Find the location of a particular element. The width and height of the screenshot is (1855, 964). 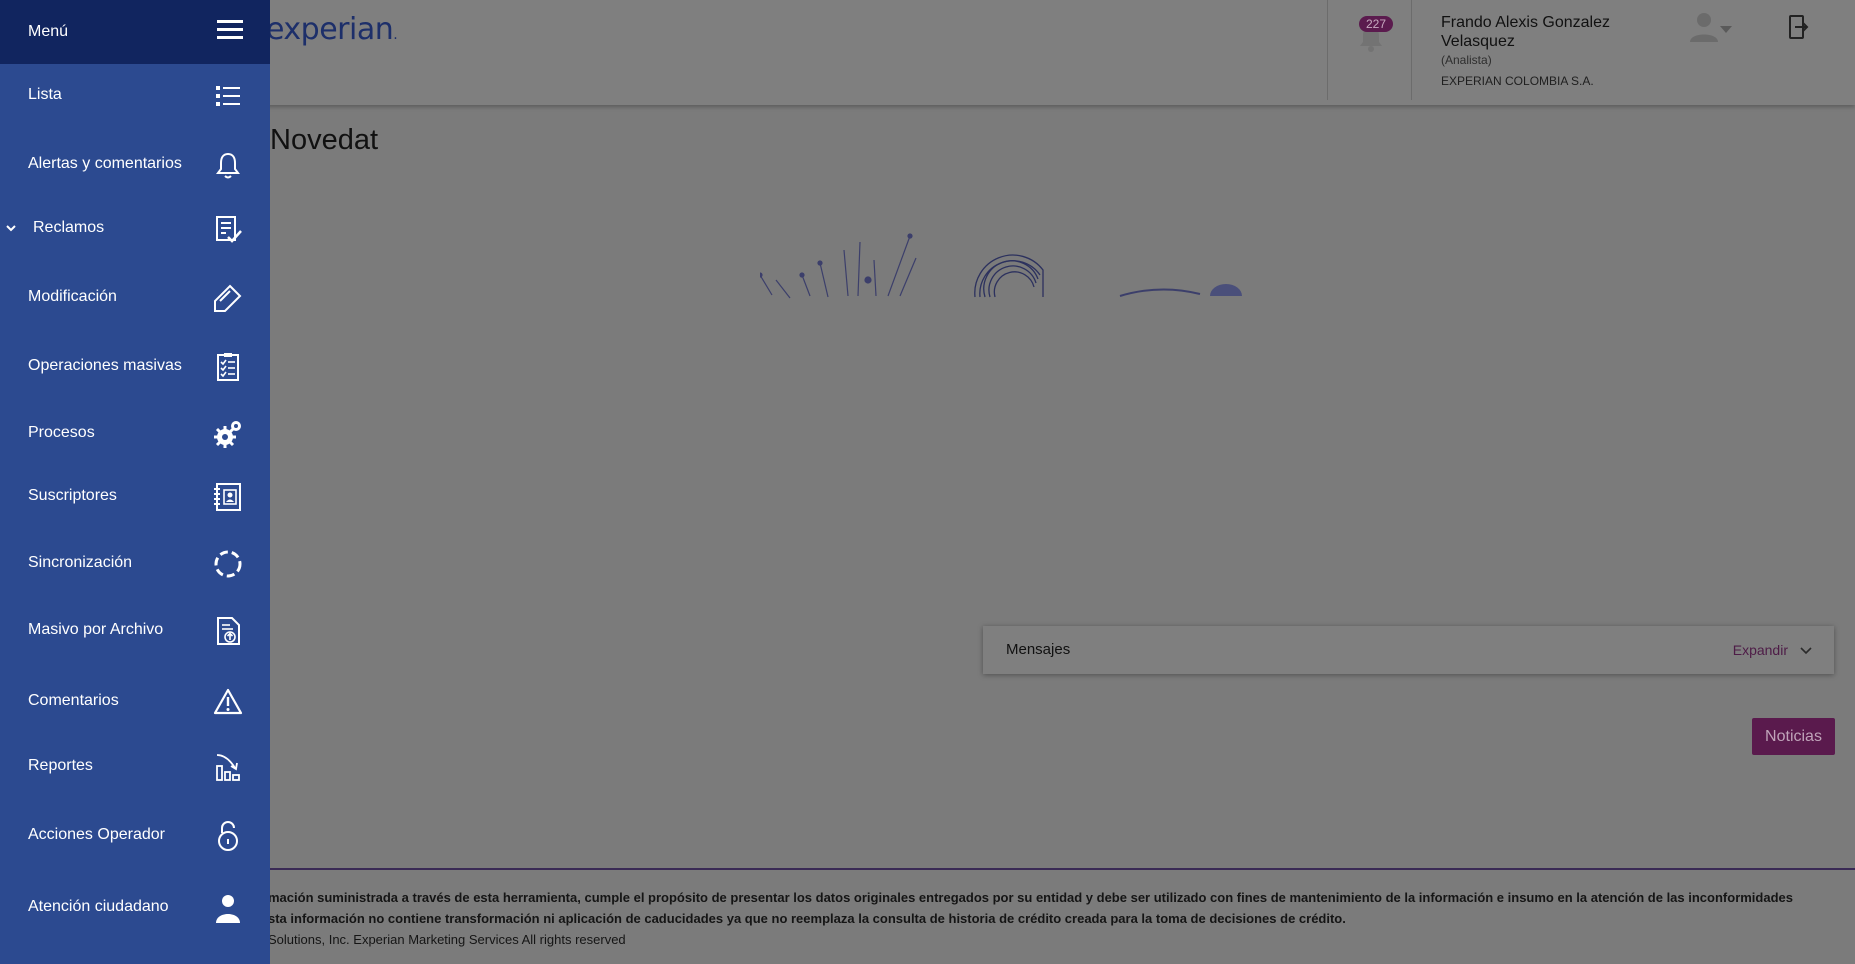

sidebar-item-label: Atención ciudadano is located at coordinates (98, 906).